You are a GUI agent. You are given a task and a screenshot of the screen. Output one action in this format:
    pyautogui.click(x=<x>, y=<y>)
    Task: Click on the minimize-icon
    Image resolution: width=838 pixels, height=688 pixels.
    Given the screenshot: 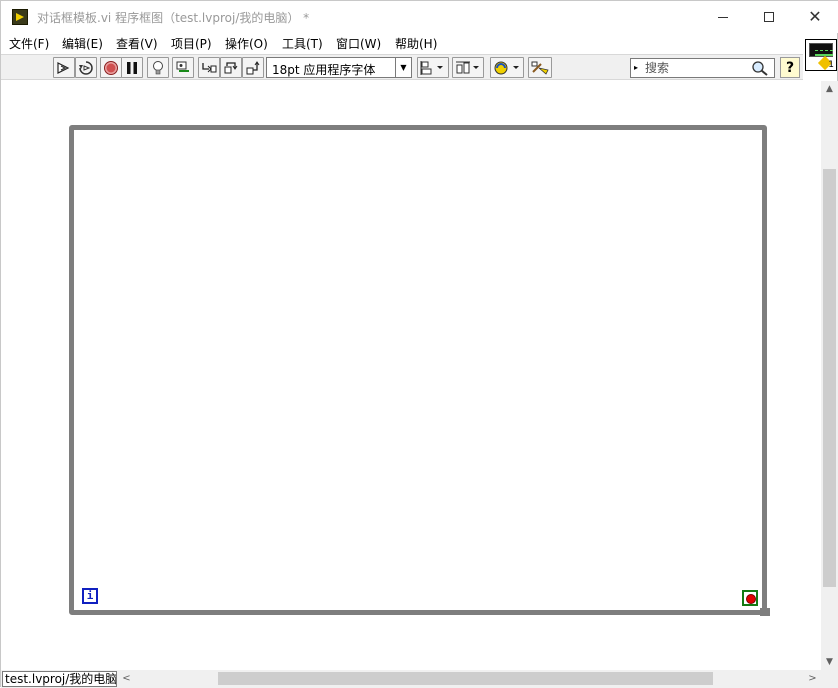 What is the action you would take?
    pyautogui.click(x=723, y=17)
    